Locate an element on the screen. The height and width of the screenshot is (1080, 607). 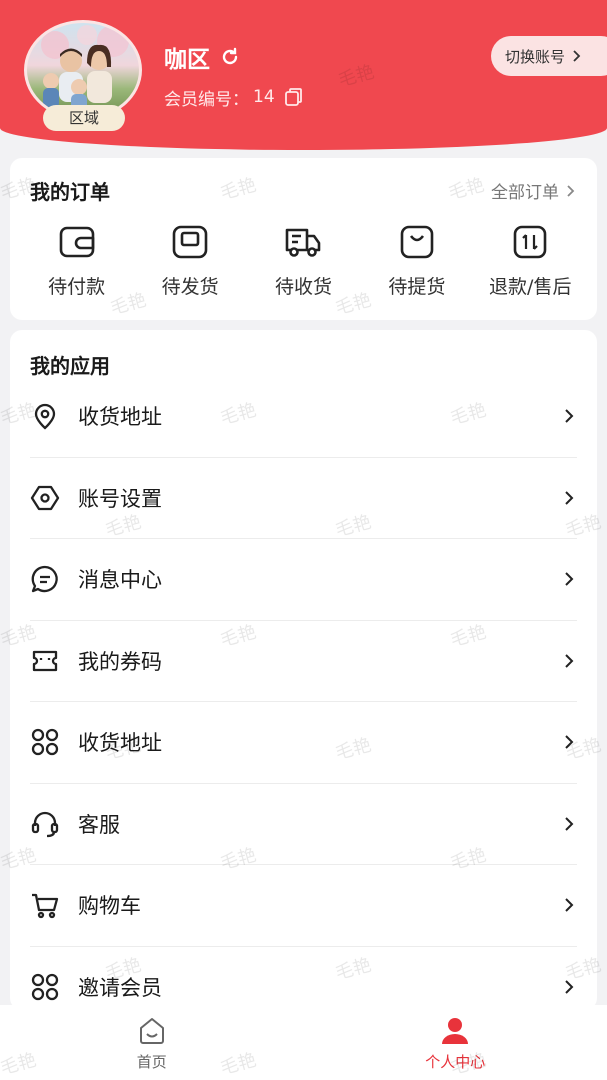
order-item-label: 退款/售后 is located at coordinates (530, 287).